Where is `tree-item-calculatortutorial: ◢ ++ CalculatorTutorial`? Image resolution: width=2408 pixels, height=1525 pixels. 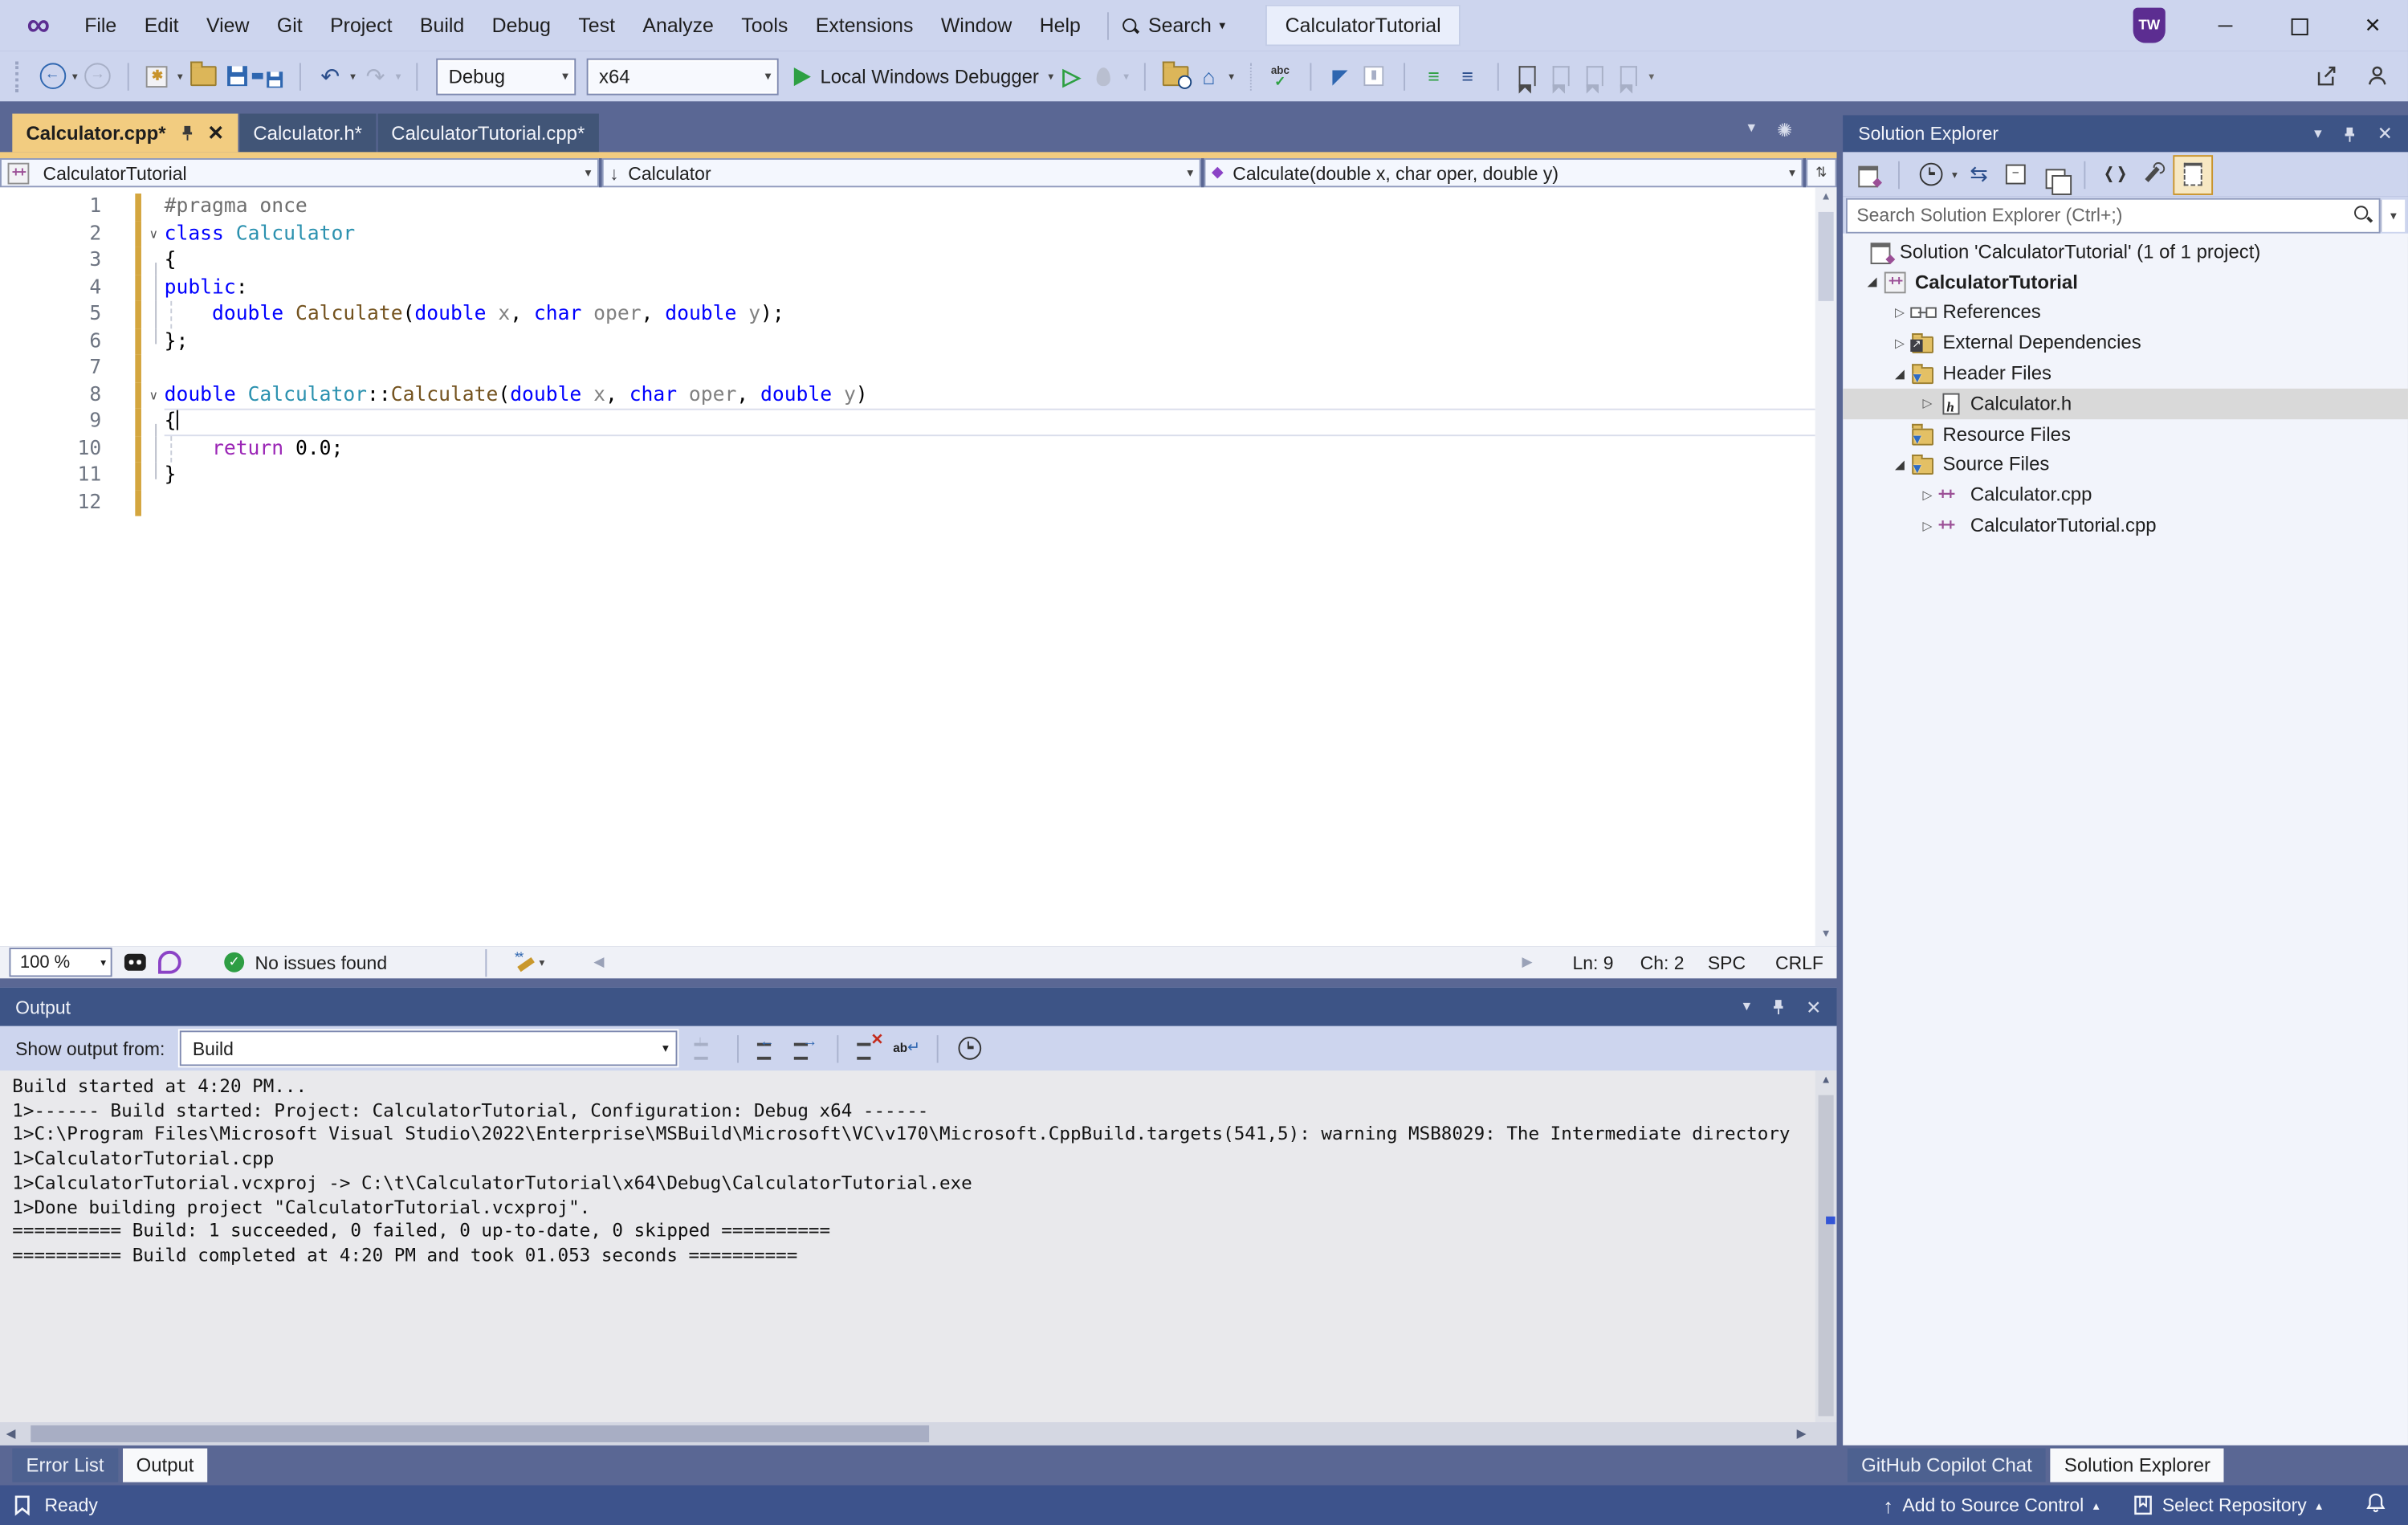 tree-item-calculatortutorial: ◢ ++ CalculatorTutorial is located at coordinates (2125, 282).